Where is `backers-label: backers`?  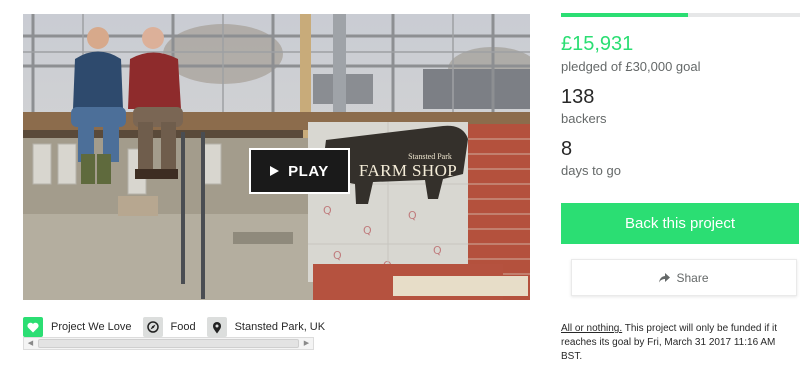
backers-label: backers is located at coordinates (584, 118).